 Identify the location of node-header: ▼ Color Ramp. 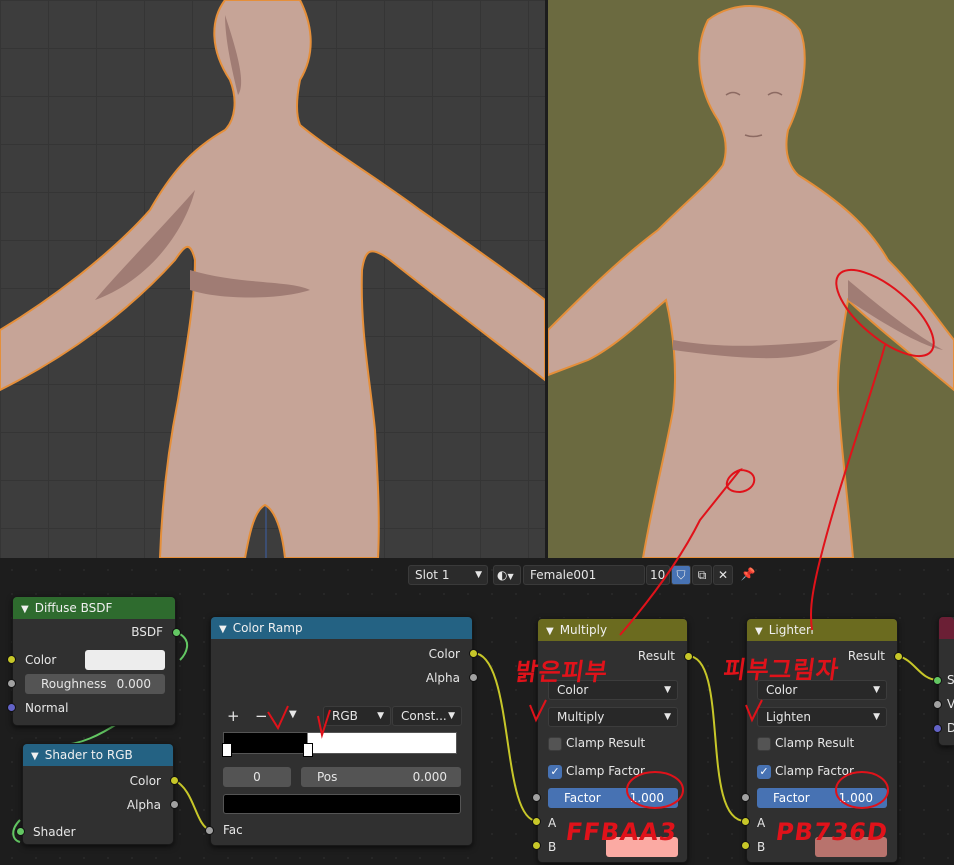
(341, 628).